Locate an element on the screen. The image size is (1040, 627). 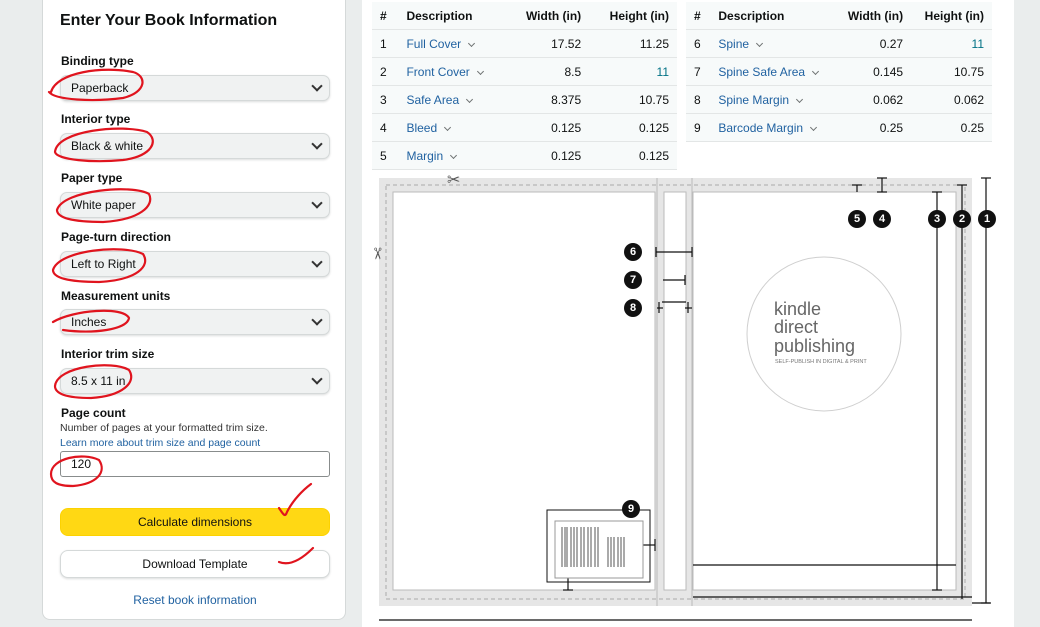
units-value: Inches is located at coordinates (89, 322).